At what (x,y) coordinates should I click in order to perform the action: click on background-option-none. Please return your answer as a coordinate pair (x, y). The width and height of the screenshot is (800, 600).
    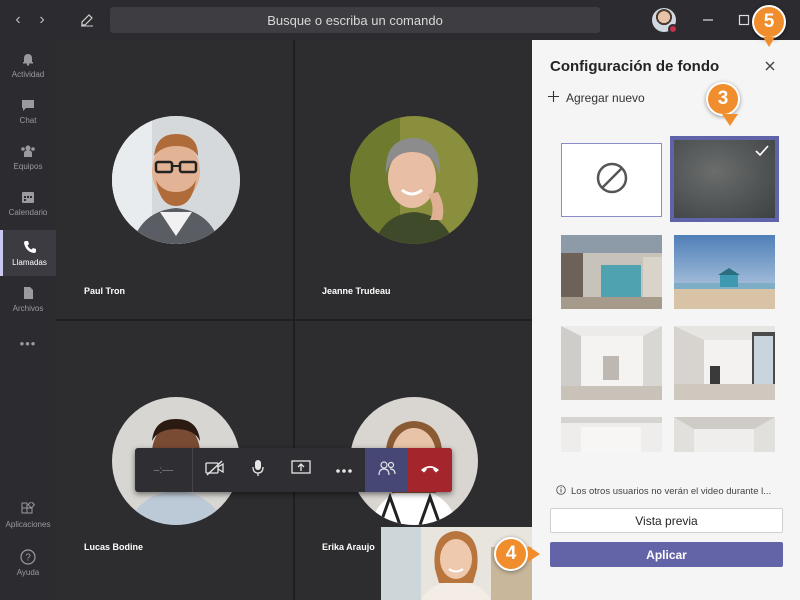
    Looking at the image, I should click on (611, 180).